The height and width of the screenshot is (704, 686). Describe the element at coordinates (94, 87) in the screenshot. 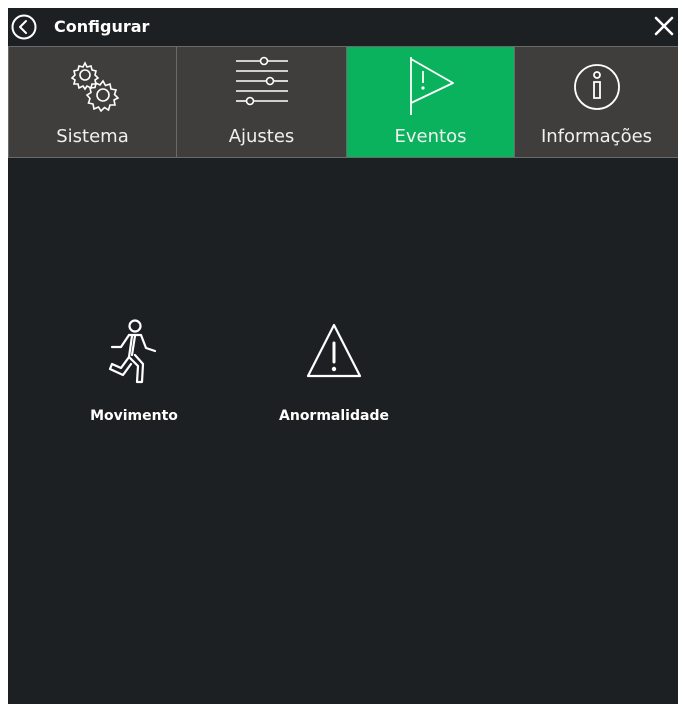

I see `gears-icon` at that location.